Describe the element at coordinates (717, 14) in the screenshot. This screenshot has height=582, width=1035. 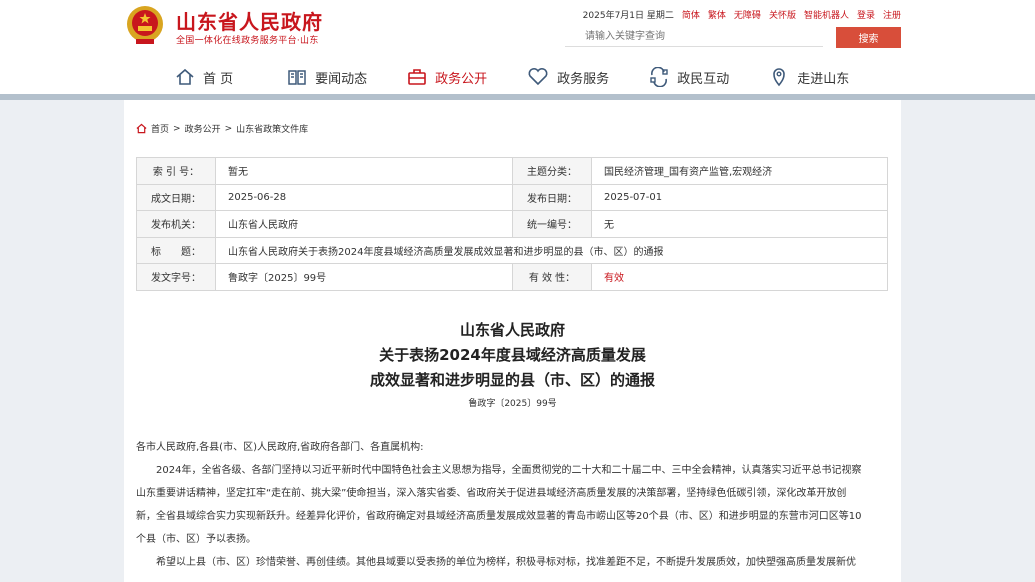
I see `link-traditional: 繁体` at that location.